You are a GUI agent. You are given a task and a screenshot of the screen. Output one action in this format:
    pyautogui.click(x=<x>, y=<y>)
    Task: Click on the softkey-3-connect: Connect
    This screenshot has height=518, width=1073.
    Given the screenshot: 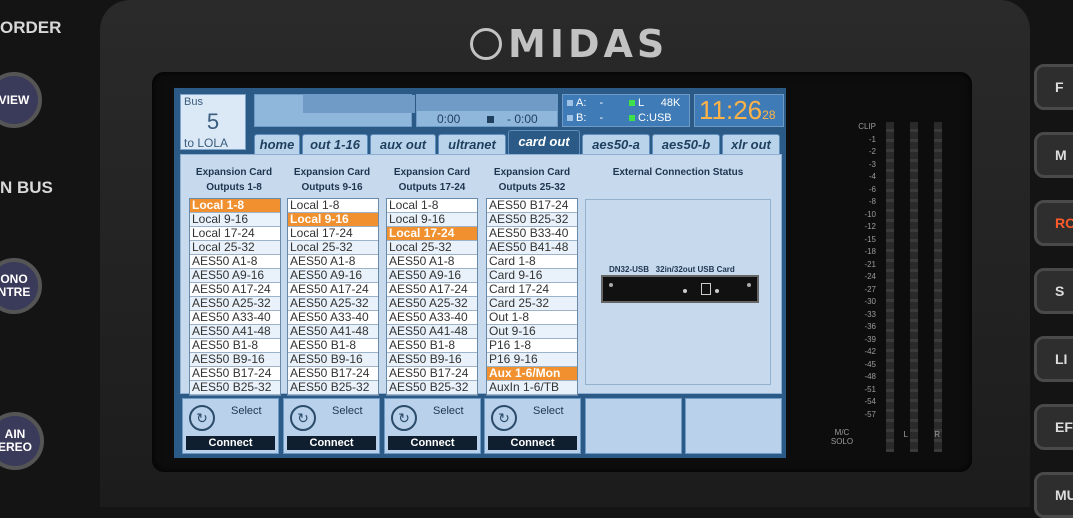 What is the action you would take?
    pyautogui.click(x=432, y=443)
    